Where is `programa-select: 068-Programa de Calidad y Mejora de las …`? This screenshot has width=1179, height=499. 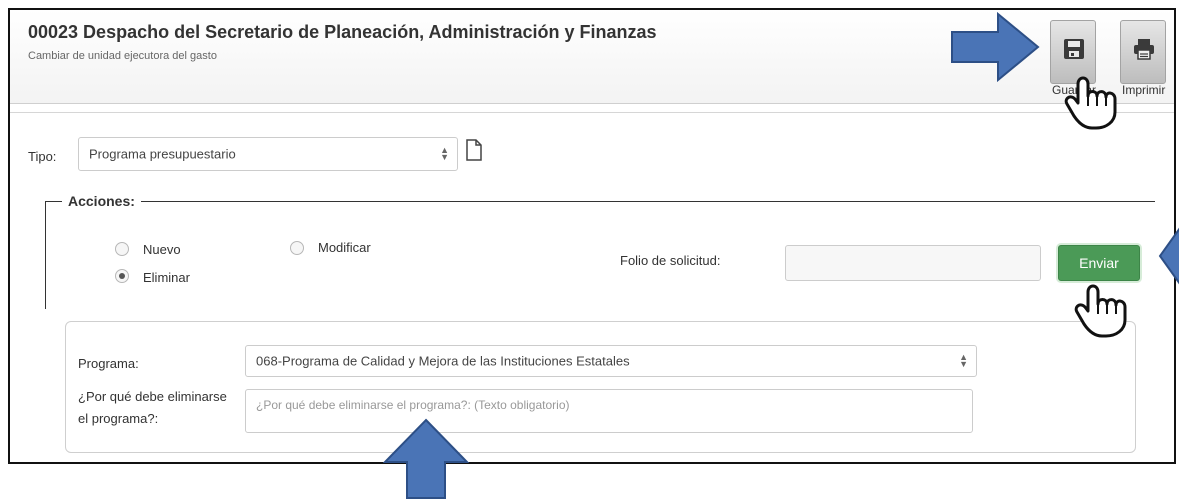
programa-select: 068-Programa de Calidad y Mejora de las … is located at coordinates (611, 361).